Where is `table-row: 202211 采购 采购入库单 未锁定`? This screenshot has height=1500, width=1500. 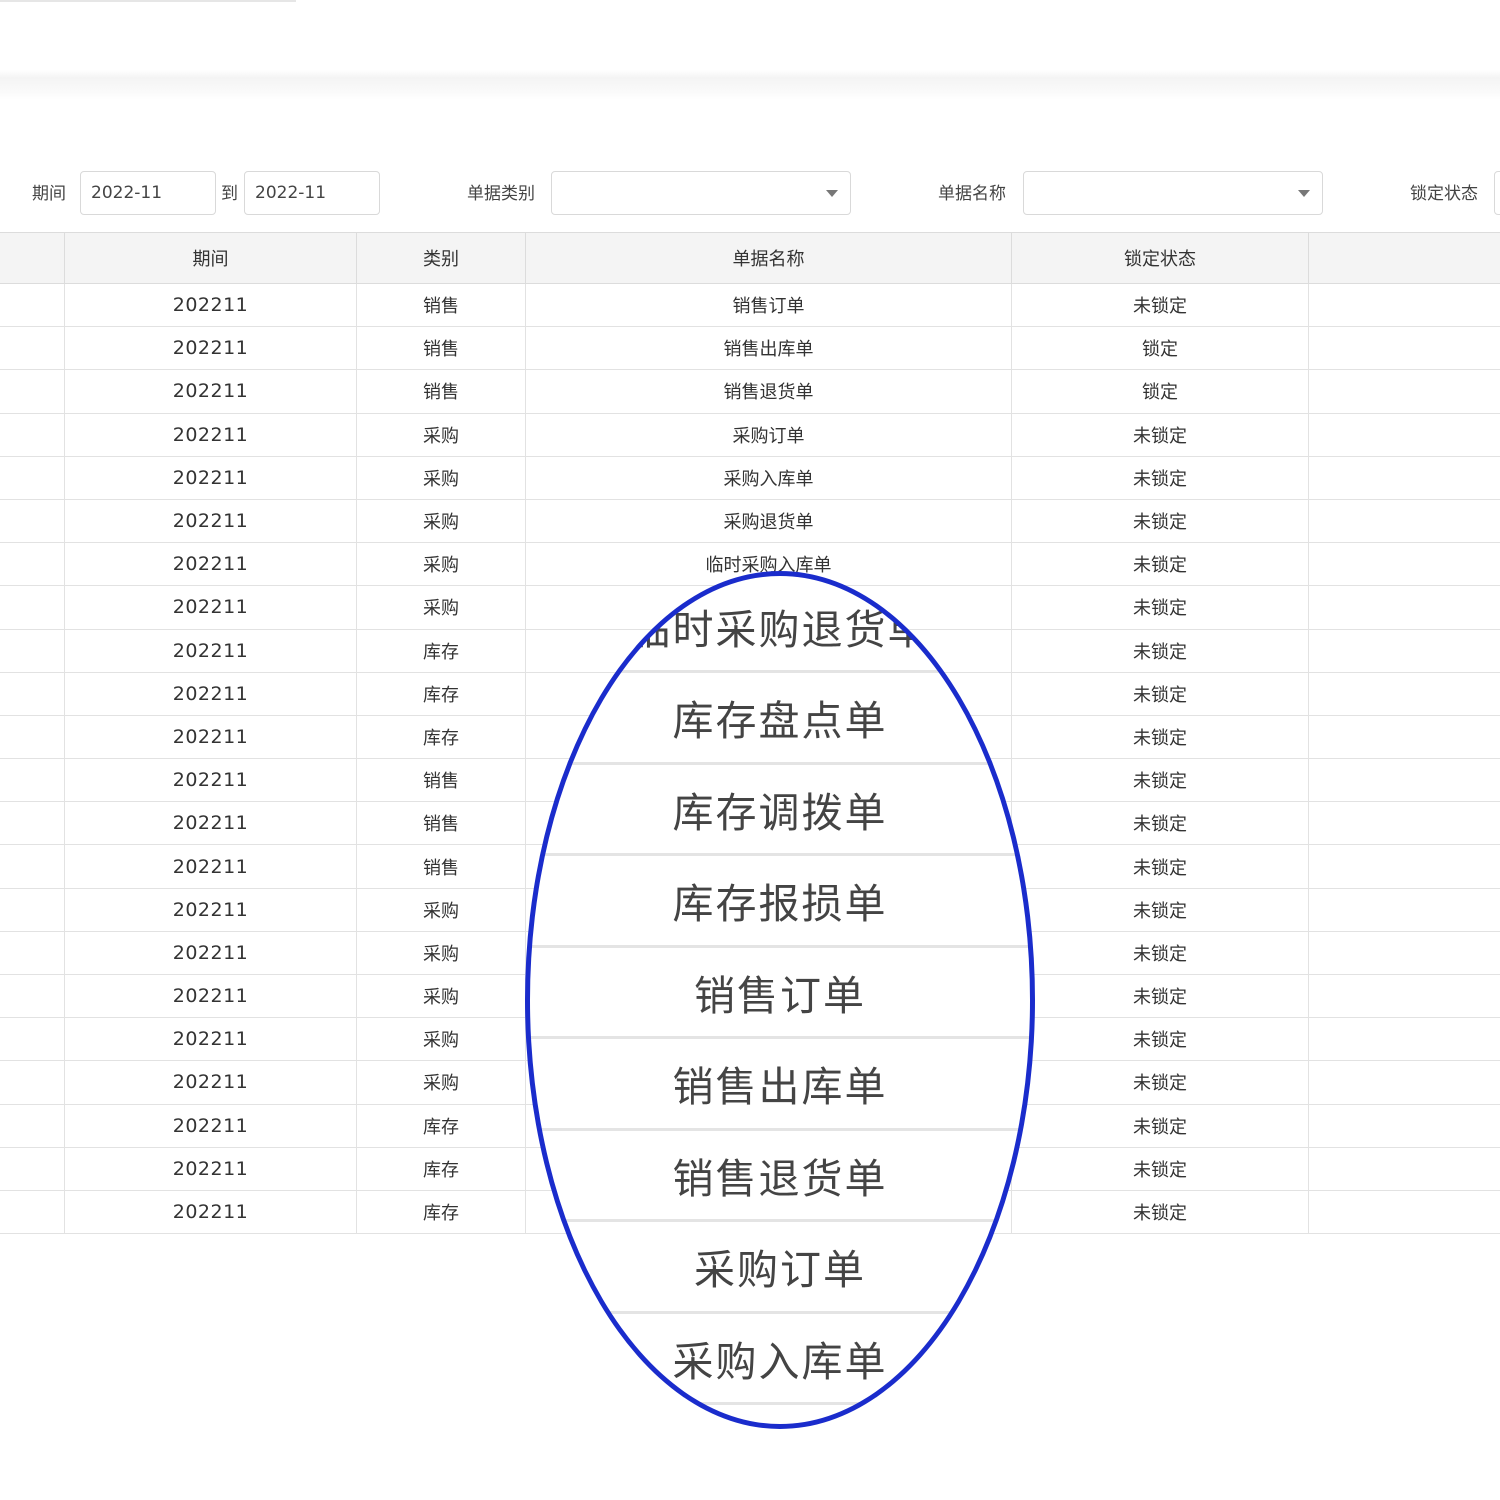
table-row: 202211 采购 采购入库单 未锁定 is located at coordinates (750, 478).